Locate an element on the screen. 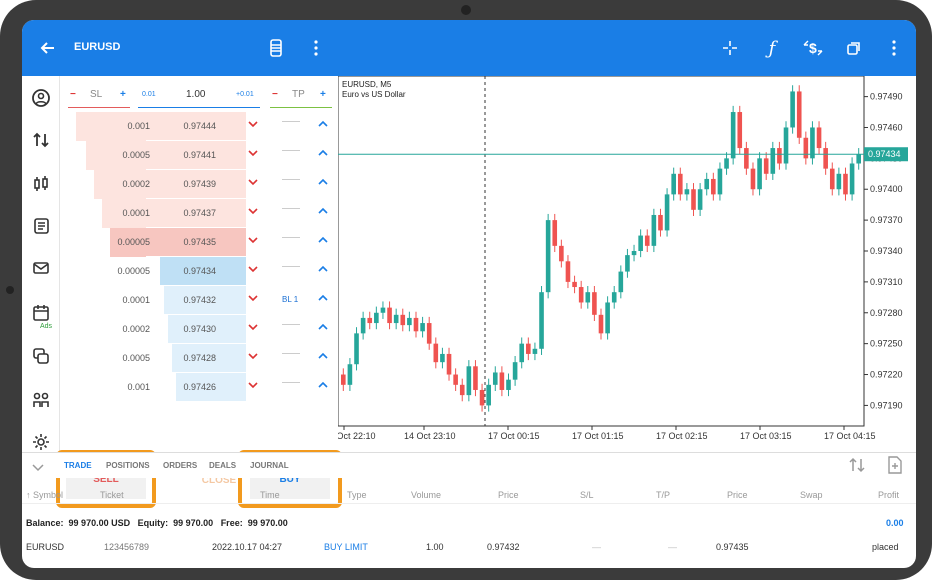 The height and width of the screenshot is (580, 932). sl-label: SL is located at coordinates (96, 94).